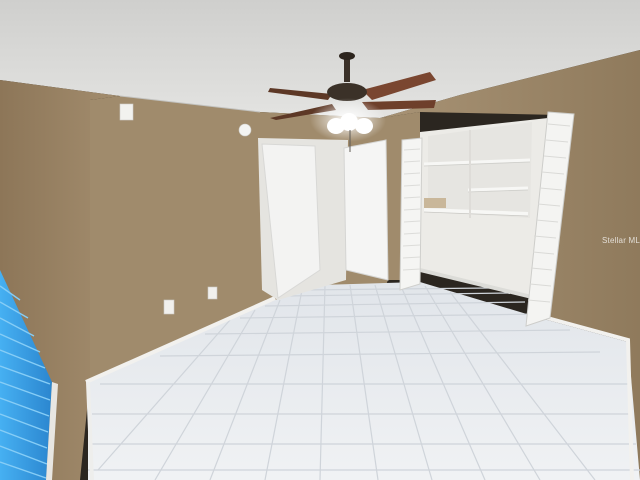 The width and height of the screenshot is (640, 480). What do you see at coordinates (245, 130) in the screenshot?
I see `thermostat` at bounding box center [245, 130].